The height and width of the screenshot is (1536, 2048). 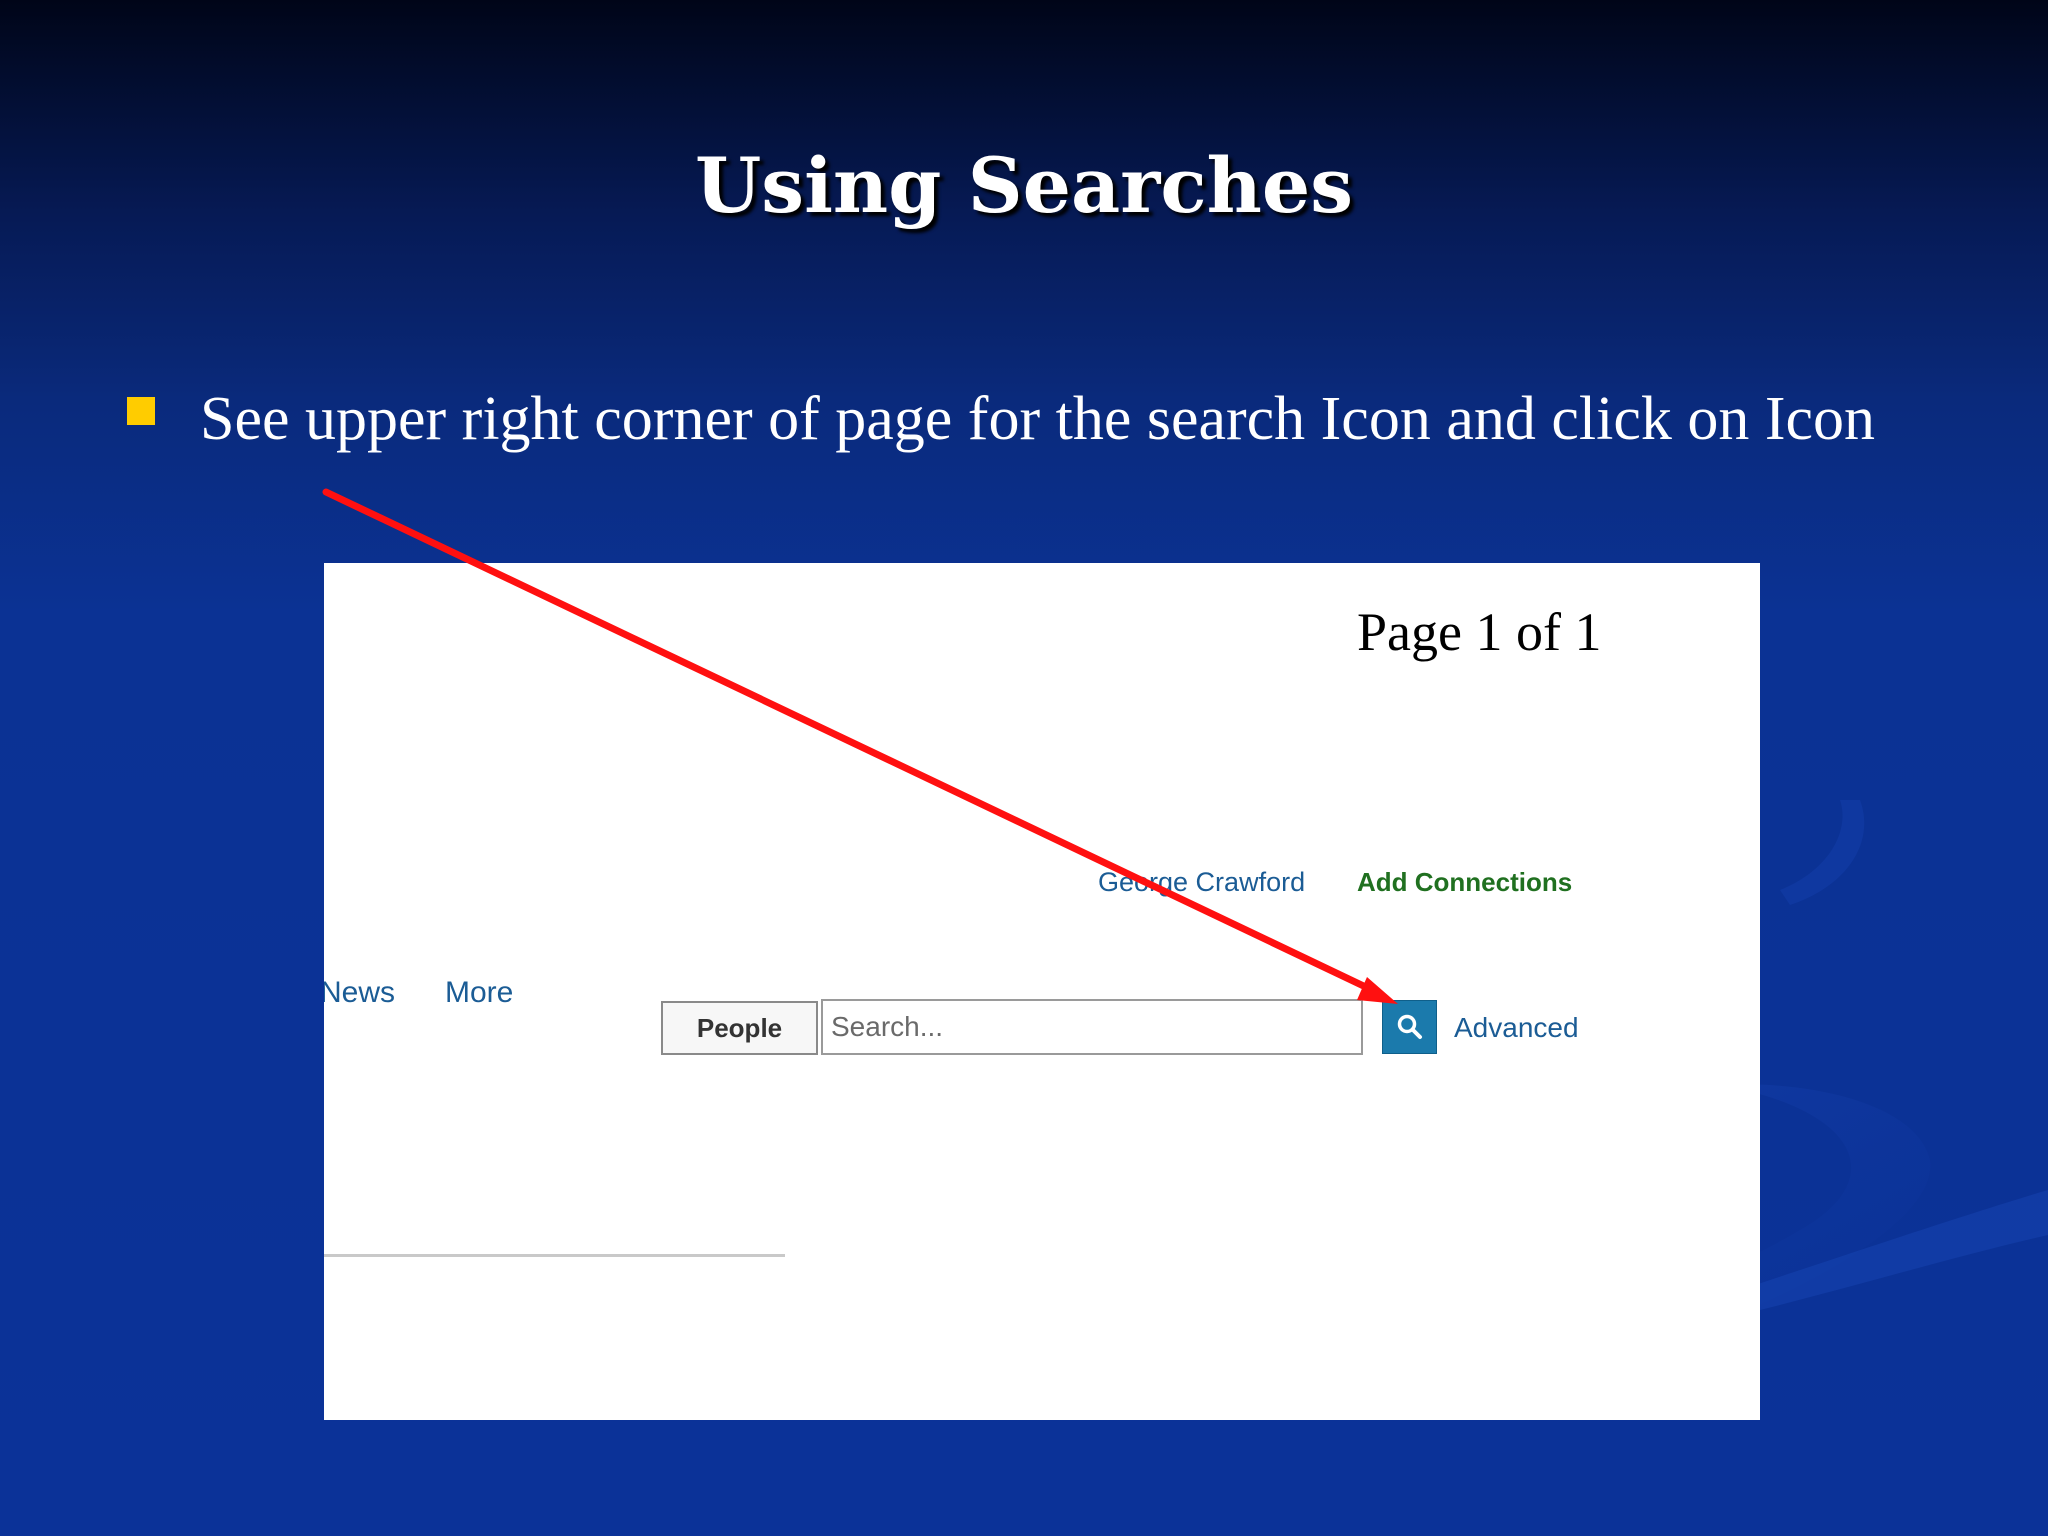 What do you see at coordinates (1092, 1027) in the screenshot?
I see `search-input` at bounding box center [1092, 1027].